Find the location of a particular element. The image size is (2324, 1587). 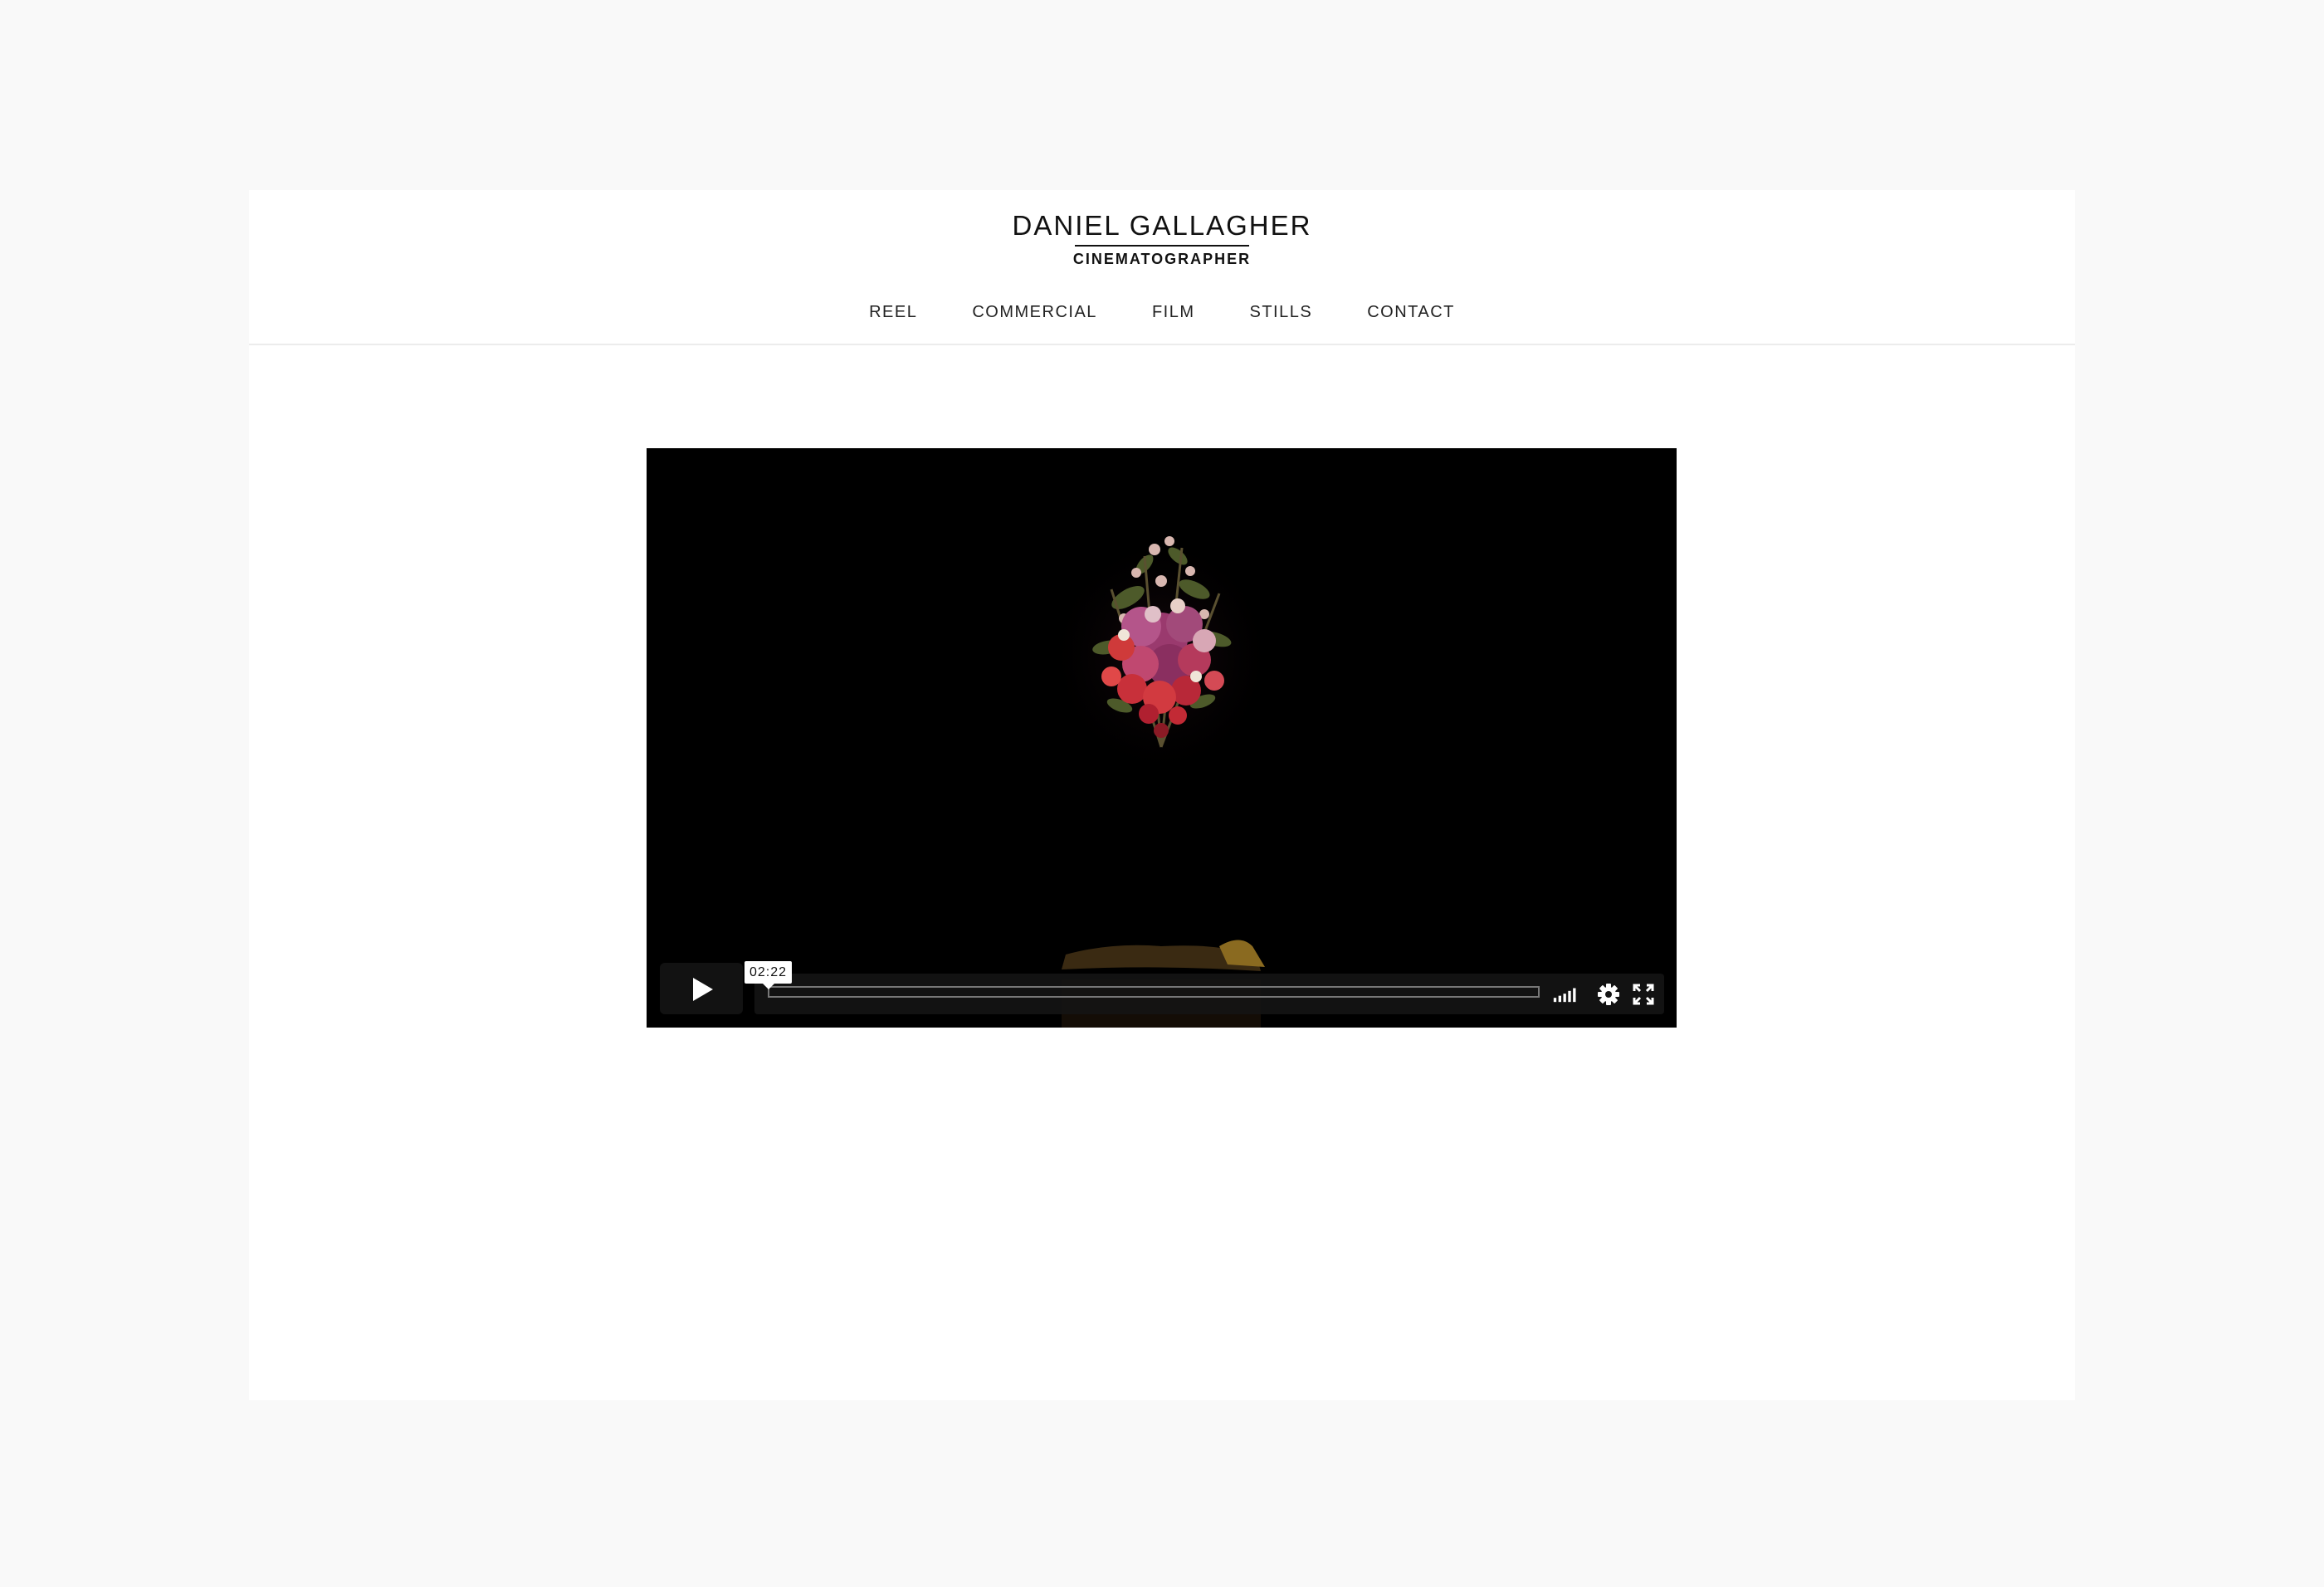

play-button is located at coordinates (701, 988).